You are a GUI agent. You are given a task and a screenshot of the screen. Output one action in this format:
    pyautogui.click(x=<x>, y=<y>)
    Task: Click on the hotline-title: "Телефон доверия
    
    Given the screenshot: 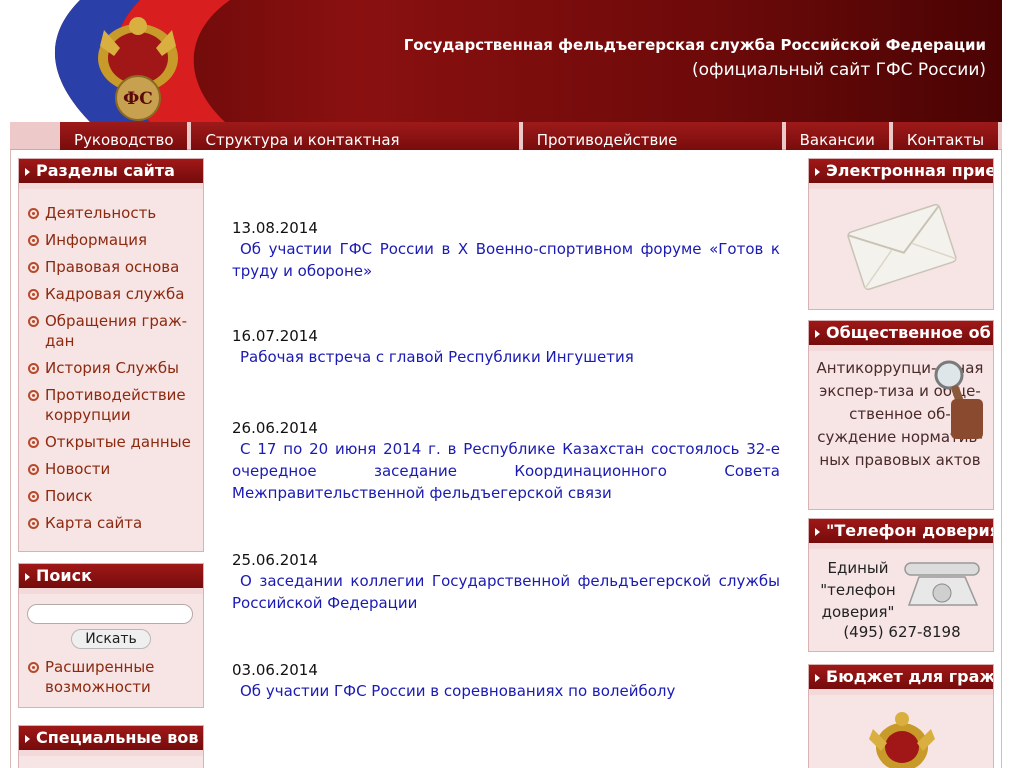 What is the action you would take?
    pyautogui.click(x=909, y=530)
    